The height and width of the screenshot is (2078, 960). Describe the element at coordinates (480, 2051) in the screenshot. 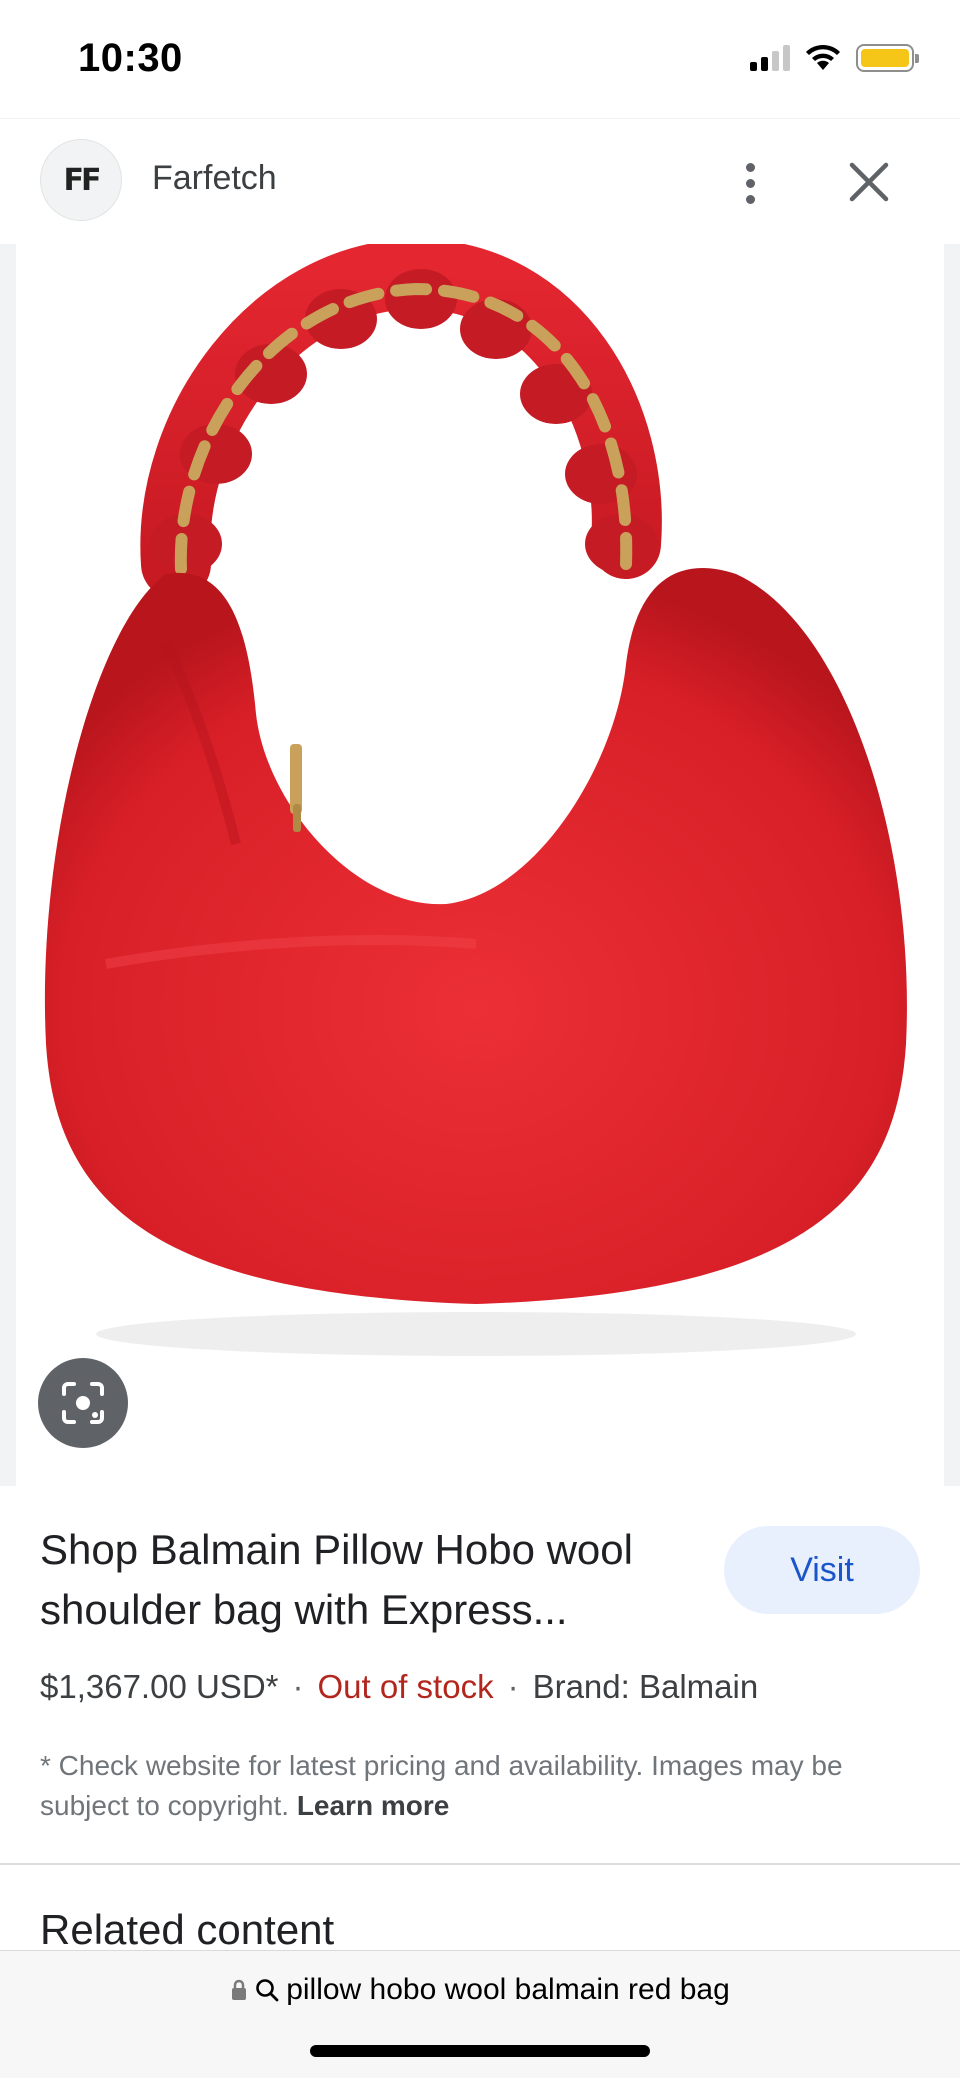

I see `home-indicator` at that location.